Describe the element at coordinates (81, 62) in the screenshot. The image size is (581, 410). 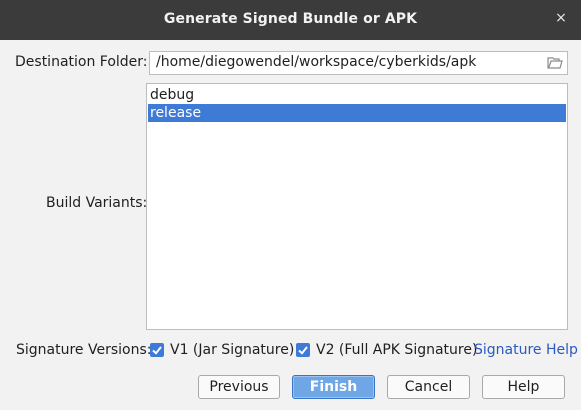
I see `destination-folder-label: Destination Folder:` at that location.